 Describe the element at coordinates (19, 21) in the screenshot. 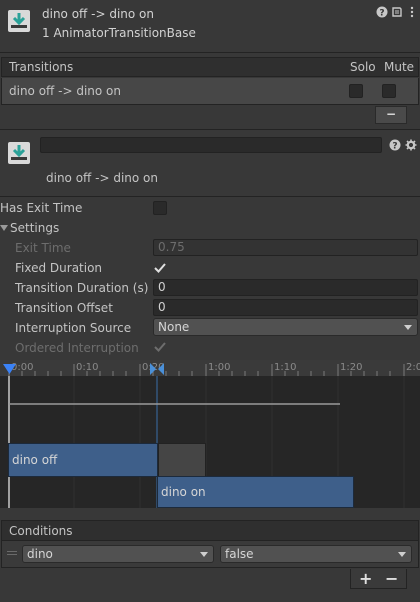

I see `transition-asset-icon` at that location.